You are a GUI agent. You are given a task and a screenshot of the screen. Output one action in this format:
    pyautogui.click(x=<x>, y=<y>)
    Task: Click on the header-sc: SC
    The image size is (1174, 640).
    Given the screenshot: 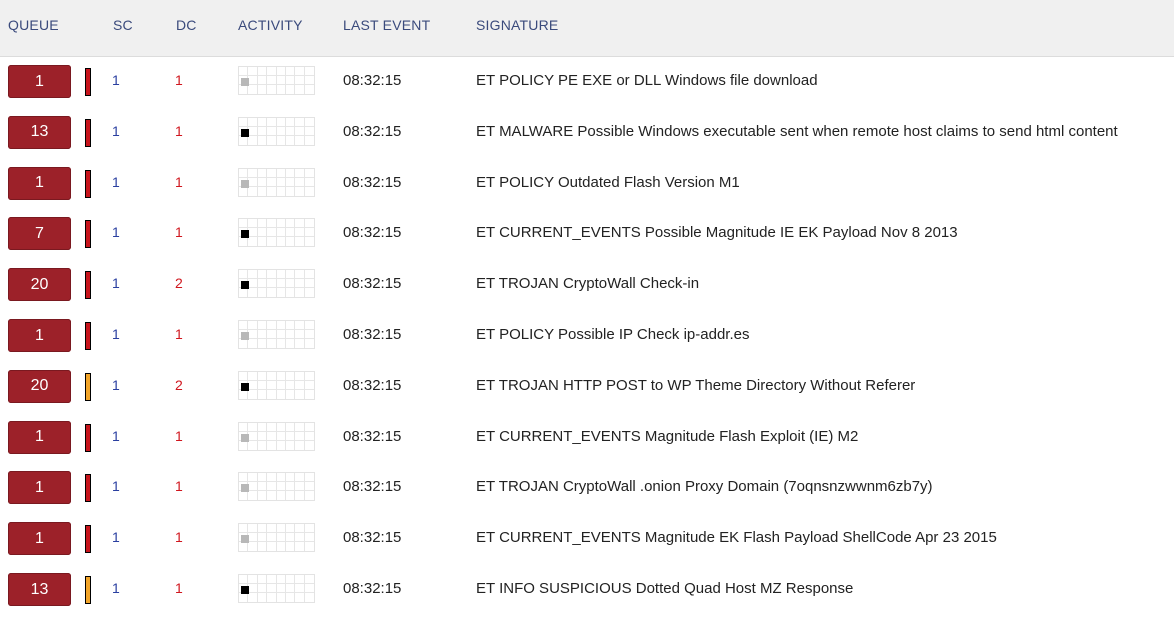 What is the action you would take?
    pyautogui.click(x=123, y=25)
    